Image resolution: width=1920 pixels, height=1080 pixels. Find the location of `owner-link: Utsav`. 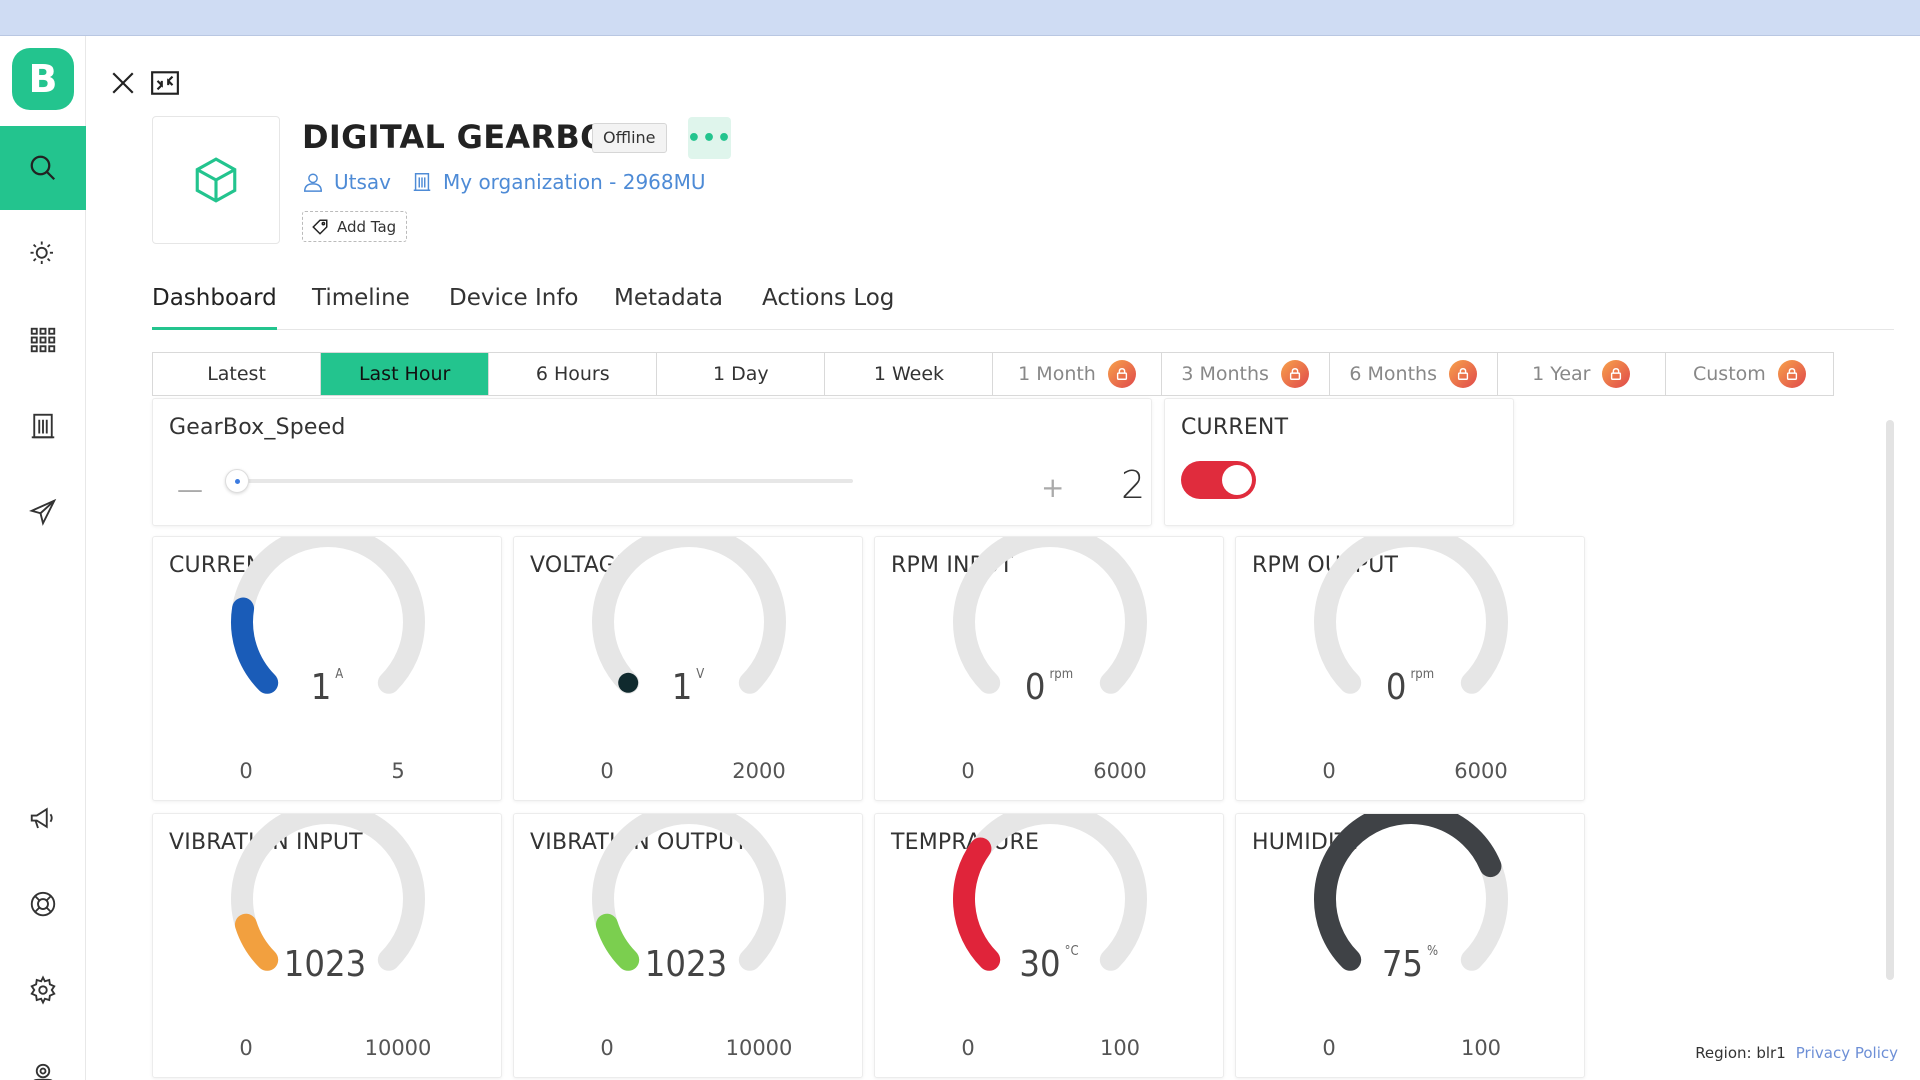

owner-link: Utsav is located at coordinates (362, 182).